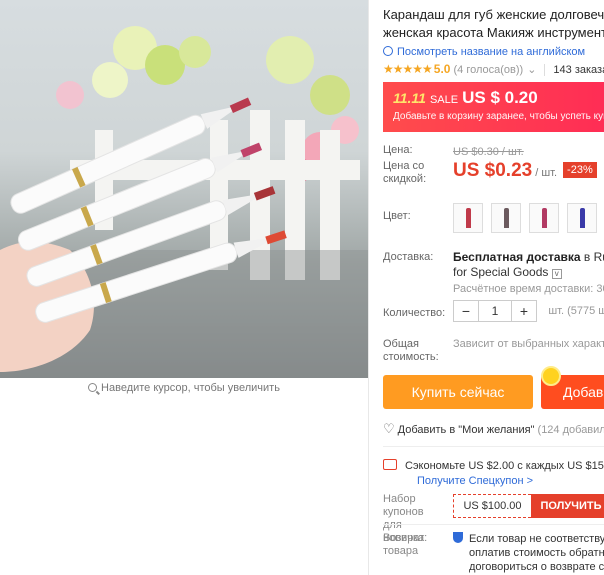  I want to click on wishlist-count: (124 добавили, so click(570, 430).